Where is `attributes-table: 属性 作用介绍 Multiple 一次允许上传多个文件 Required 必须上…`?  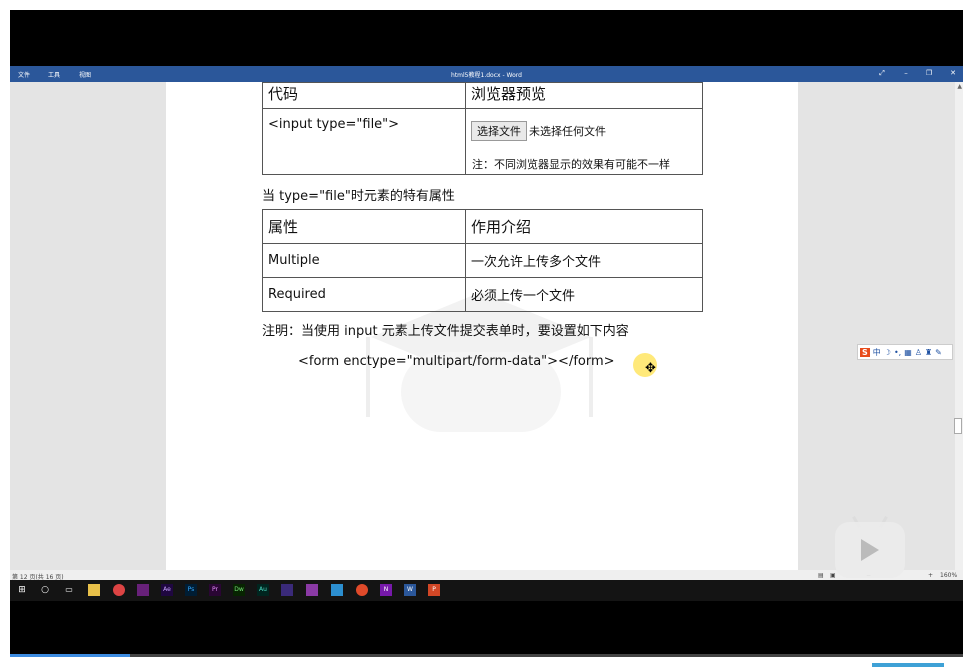
attributes-table: 属性 作用介绍 Multiple 一次允许上传多个文件 Required 必须上… is located at coordinates (482, 260).